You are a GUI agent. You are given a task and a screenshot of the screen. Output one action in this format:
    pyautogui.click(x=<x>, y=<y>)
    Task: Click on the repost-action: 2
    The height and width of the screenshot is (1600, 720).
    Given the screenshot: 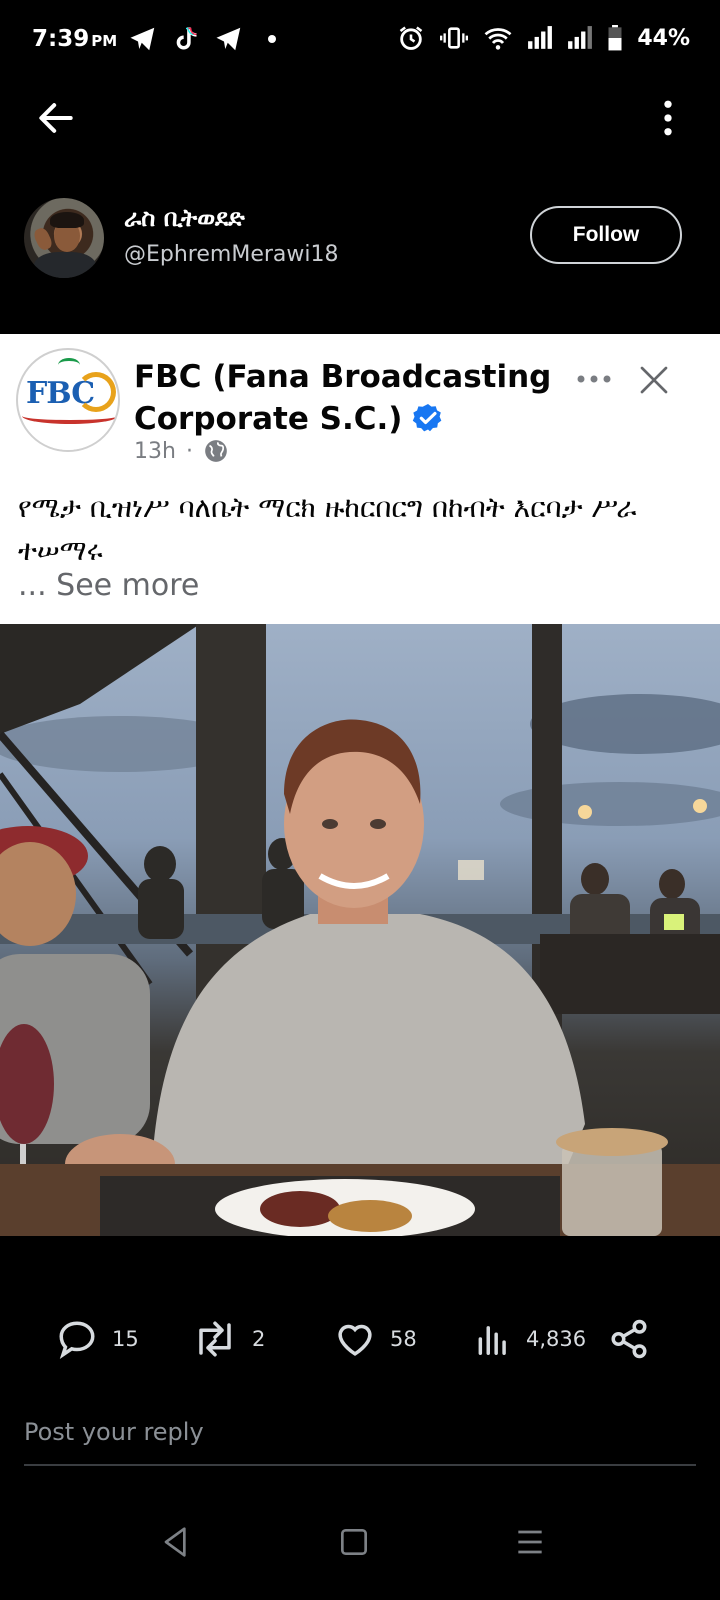 What is the action you would take?
    pyautogui.click(x=228, y=1339)
    